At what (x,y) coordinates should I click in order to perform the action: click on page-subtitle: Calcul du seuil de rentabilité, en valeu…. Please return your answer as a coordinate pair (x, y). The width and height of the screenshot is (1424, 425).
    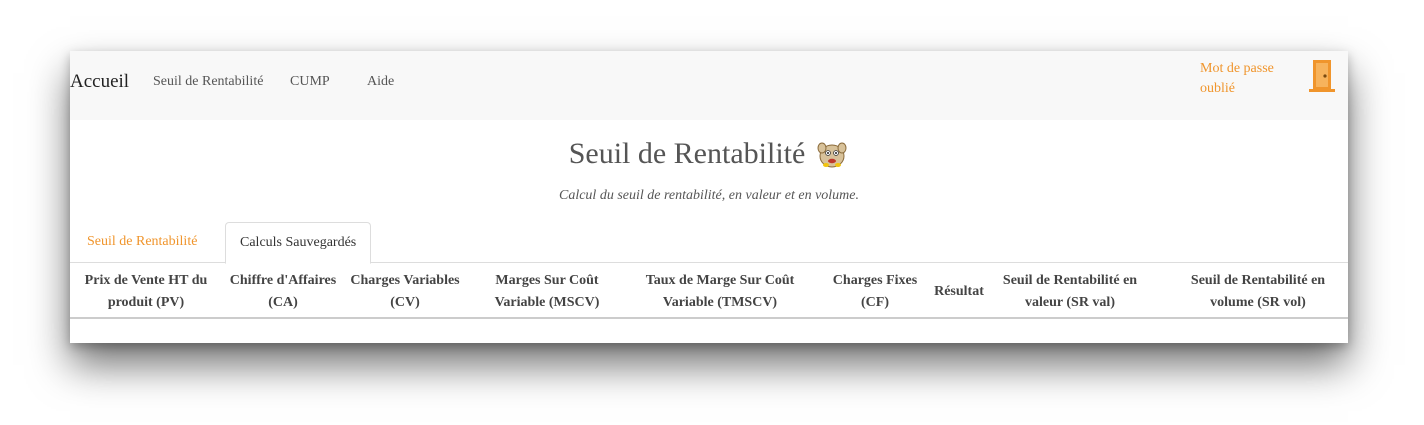
    Looking at the image, I should click on (708, 195).